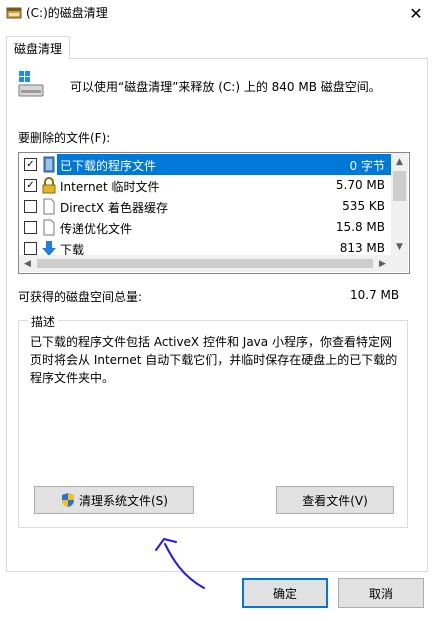 The image size is (434, 621). I want to click on folder-icon, so click(49, 164).